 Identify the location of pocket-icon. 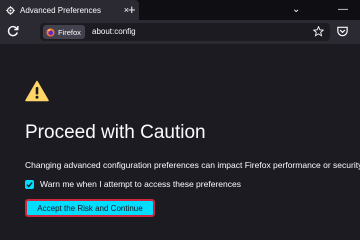
(342, 31).